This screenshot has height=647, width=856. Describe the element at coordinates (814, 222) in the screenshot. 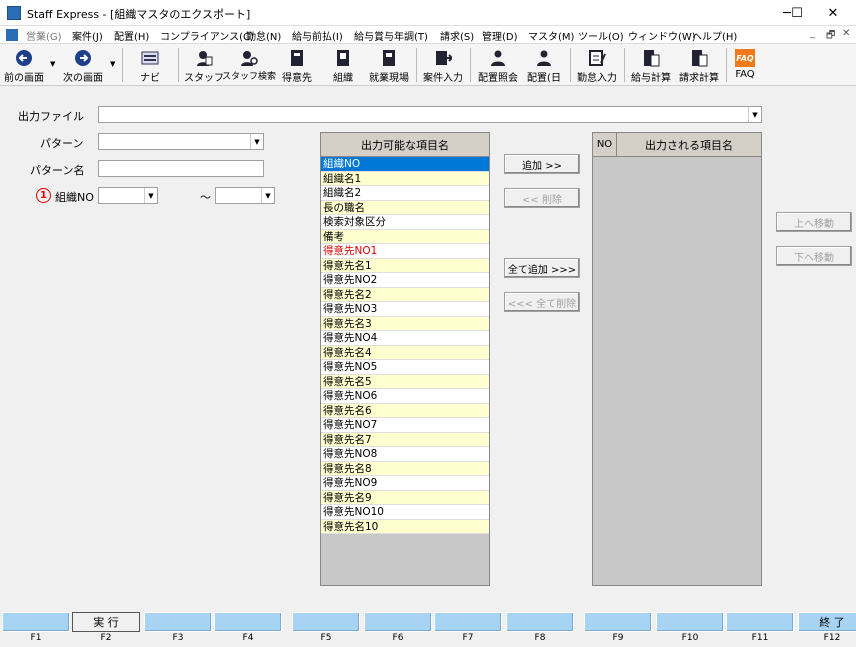

I see `move-up-button: 上へ移動` at that location.